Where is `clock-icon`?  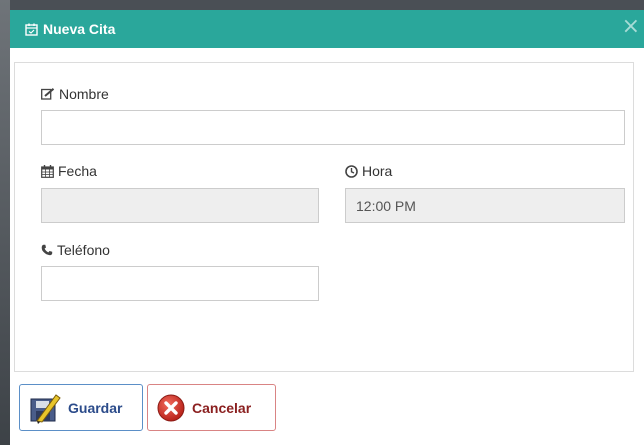
clock-icon is located at coordinates (351, 171).